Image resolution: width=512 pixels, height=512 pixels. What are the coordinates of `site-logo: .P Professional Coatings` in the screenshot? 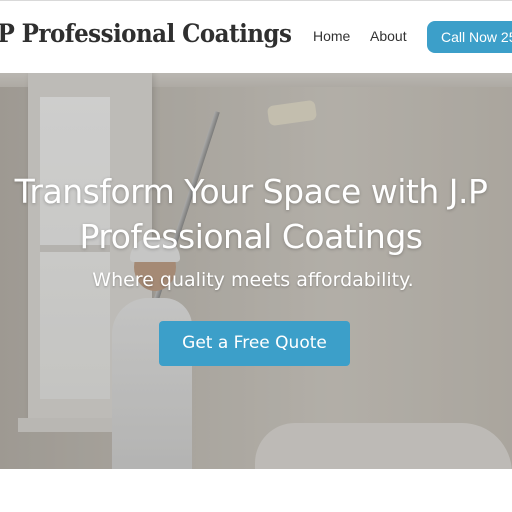 It's located at (146, 33).